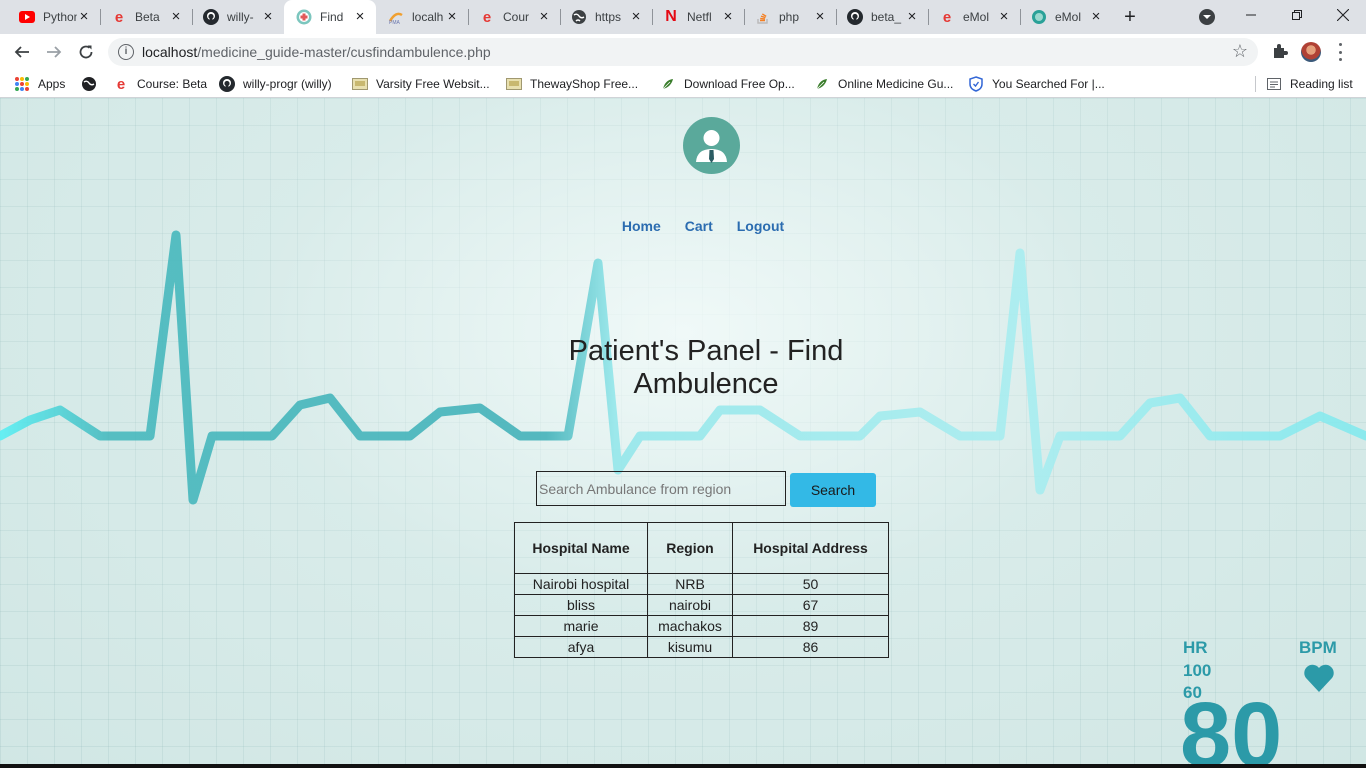 This screenshot has width=1366, height=768. I want to click on close-window-button, so click(1343, 15).